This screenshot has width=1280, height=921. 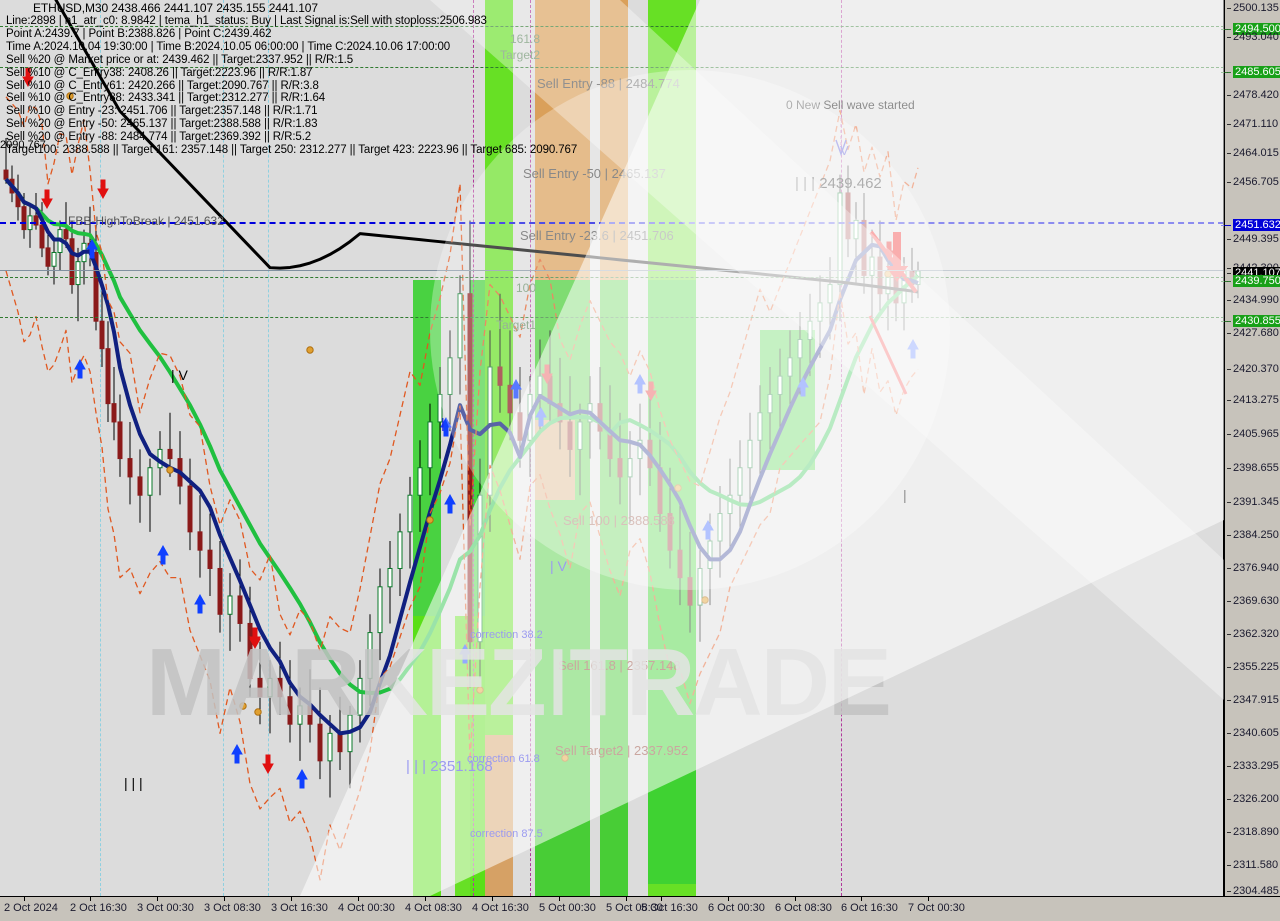 What do you see at coordinates (1252, 369) in the screenshot?
I see `price-tick-2420.370: 2420.370` at bounding box center [1252, 369].